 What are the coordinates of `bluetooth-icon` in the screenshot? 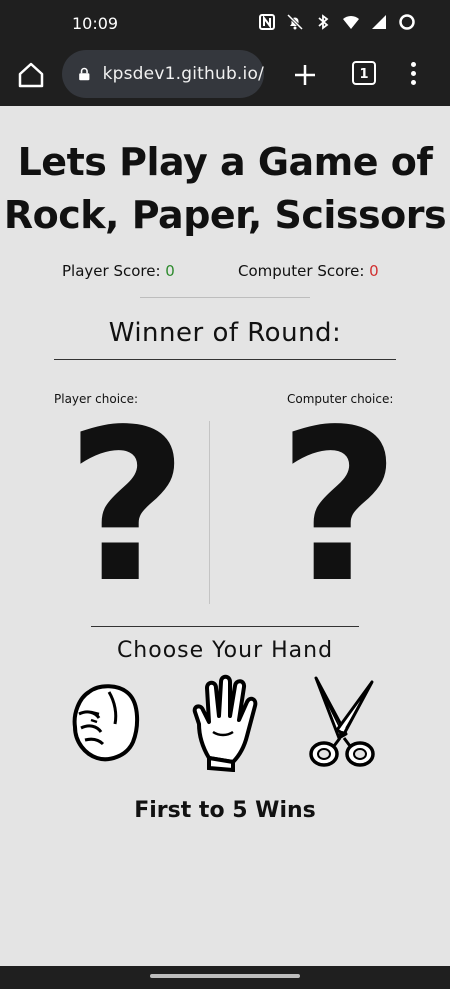 It's located at (323, 22).